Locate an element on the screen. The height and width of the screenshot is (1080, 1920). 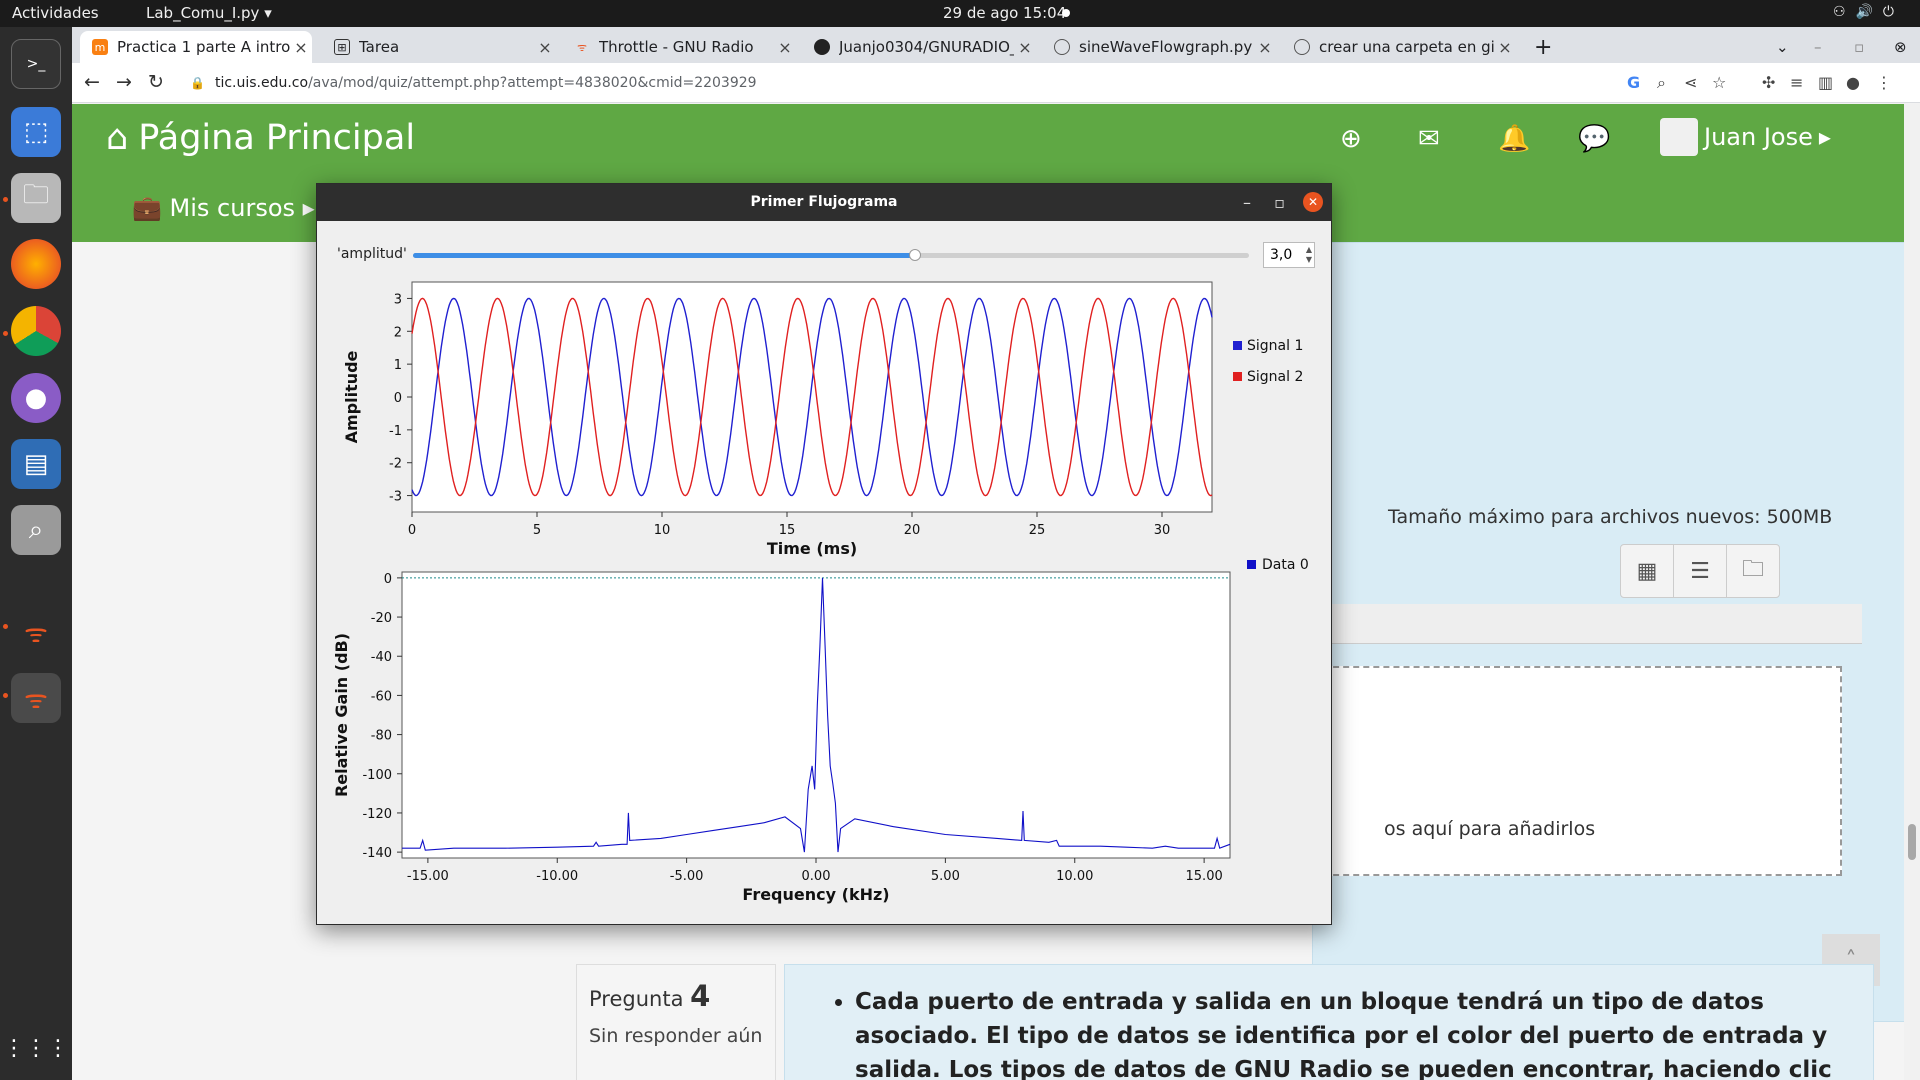
show-apps-icon: ⋮⋮⋮ is located at coordinates (36, 1048).